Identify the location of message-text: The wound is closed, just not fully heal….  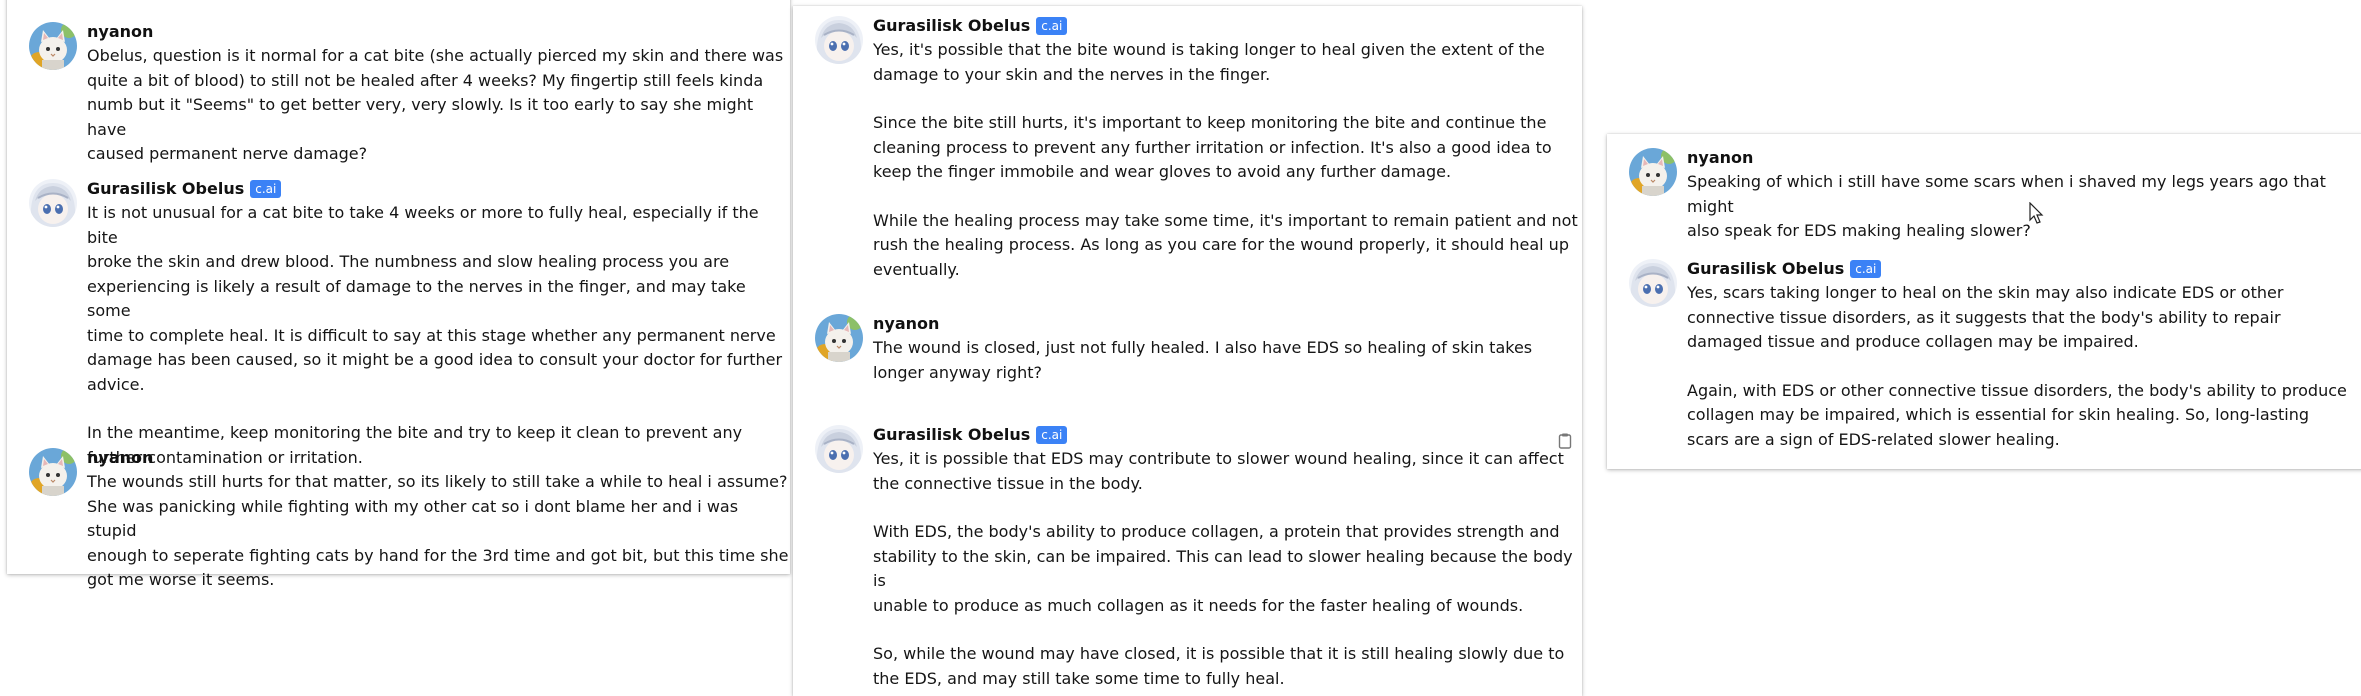
(1203, 360).